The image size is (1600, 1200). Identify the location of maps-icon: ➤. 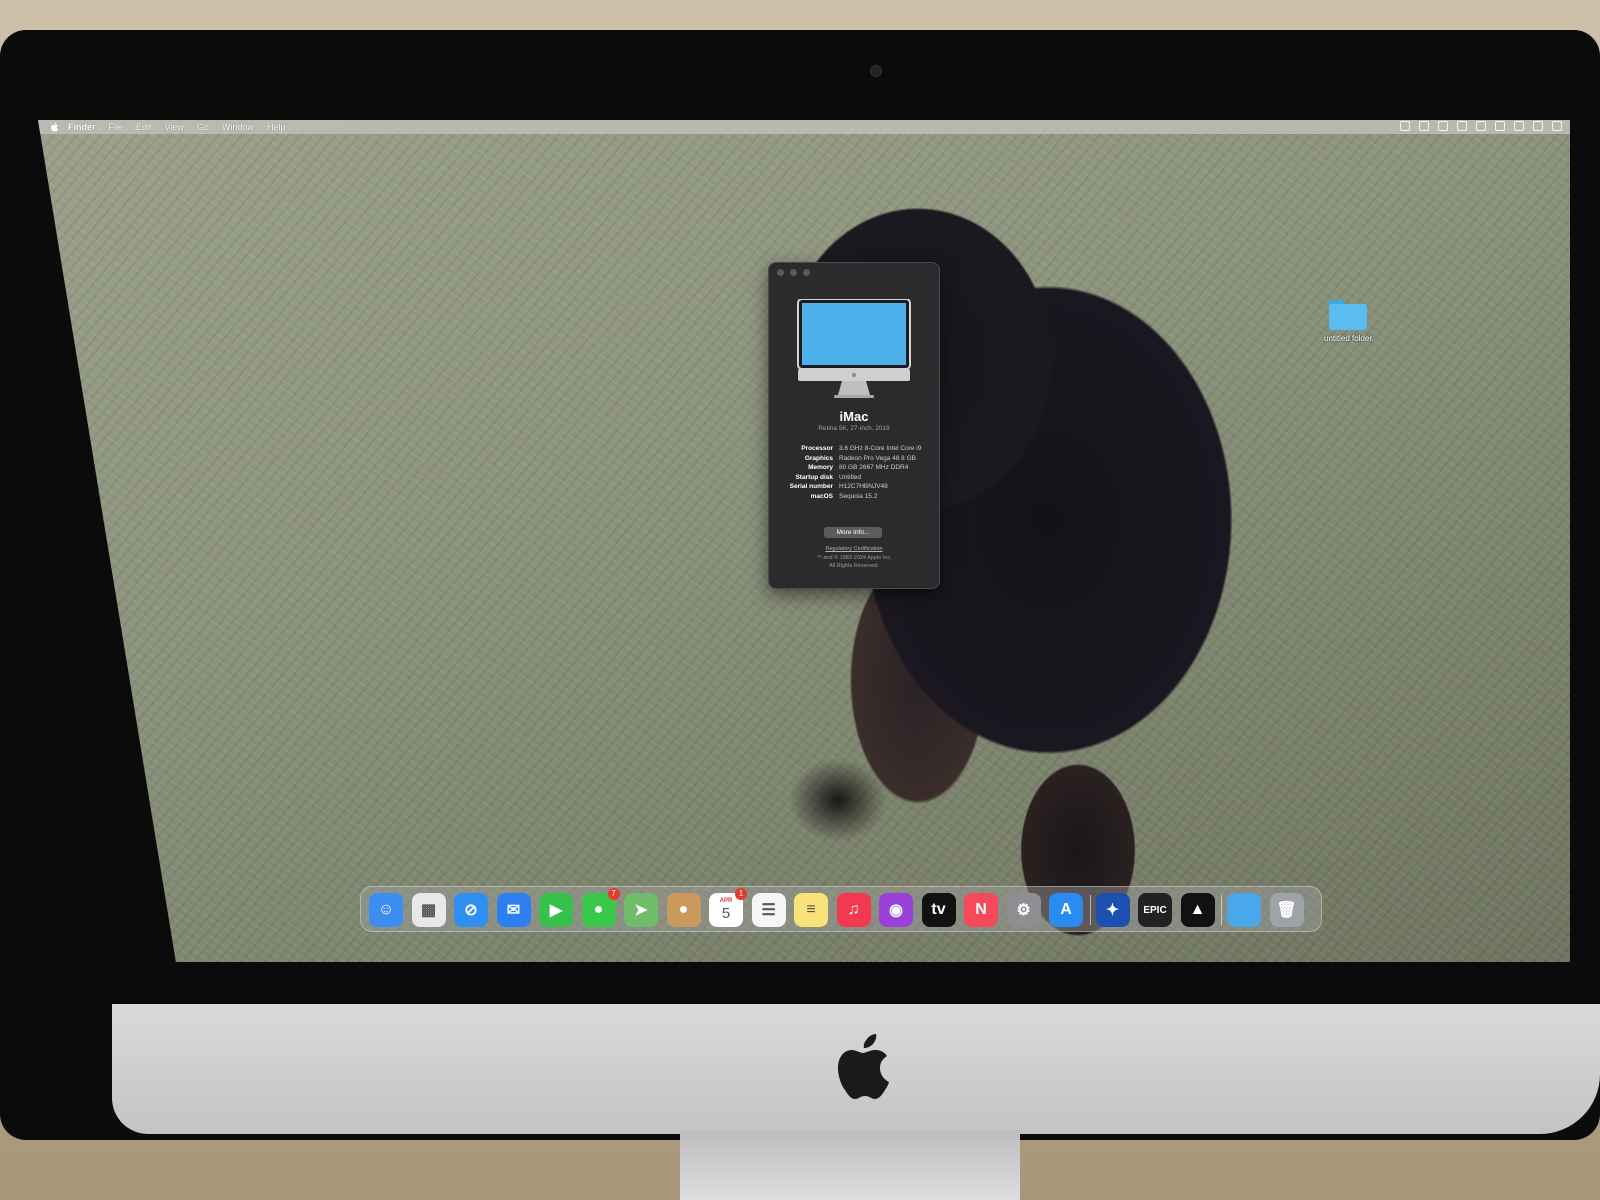
(641, 910).